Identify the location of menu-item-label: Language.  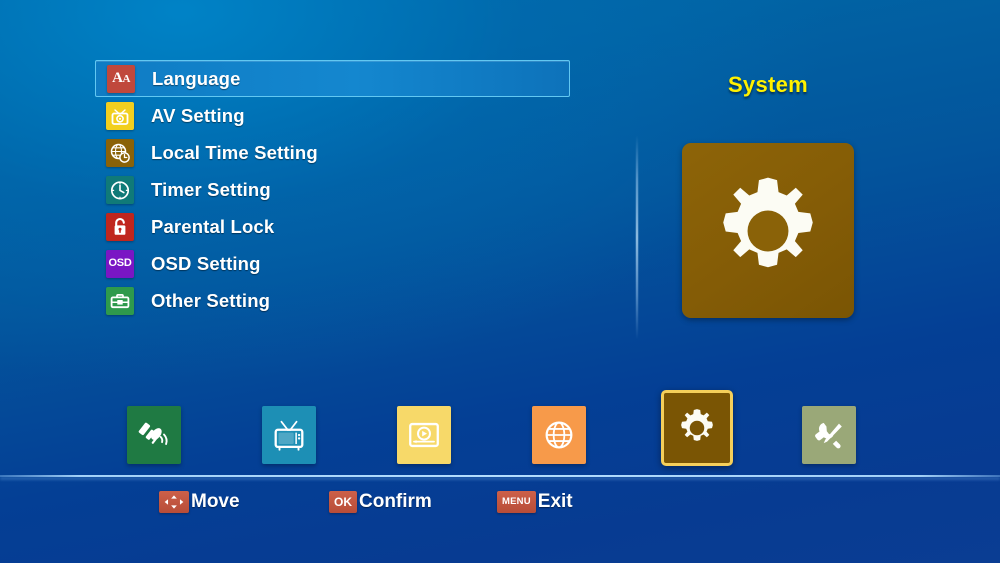
(196, 78).